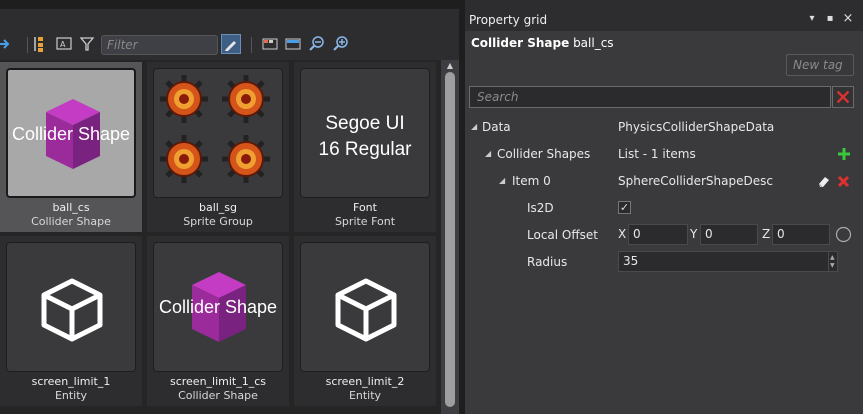 This screenshot has height=414, width=863. Describe the element at coordinates (658, 234) in the screenshot. I see `offset-x-input: 0` at that location.